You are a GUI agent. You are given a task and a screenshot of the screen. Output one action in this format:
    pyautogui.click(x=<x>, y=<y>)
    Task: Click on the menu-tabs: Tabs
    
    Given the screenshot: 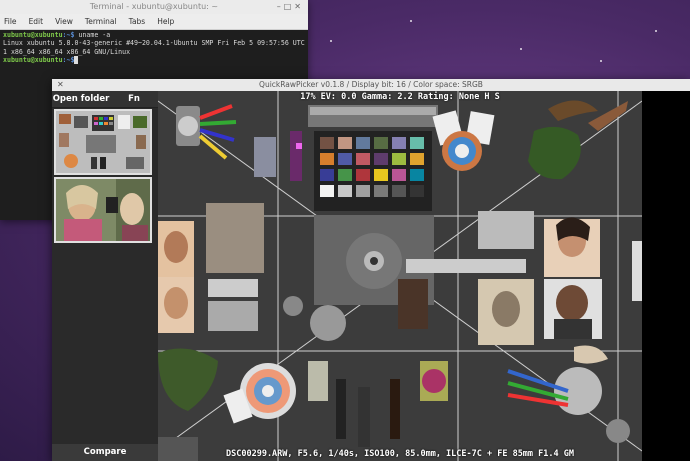 What is the action you would take?
    pyautogui.click(x=137, y=21)
    